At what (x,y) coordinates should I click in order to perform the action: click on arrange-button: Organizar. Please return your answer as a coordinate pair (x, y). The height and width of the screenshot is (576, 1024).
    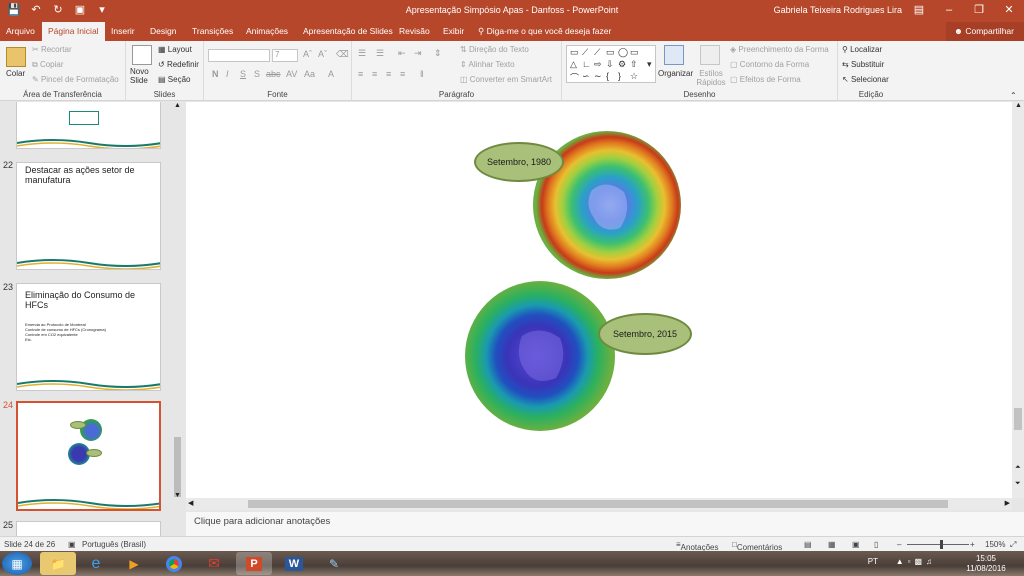
    Looking at the image, I should click on (675, 73).